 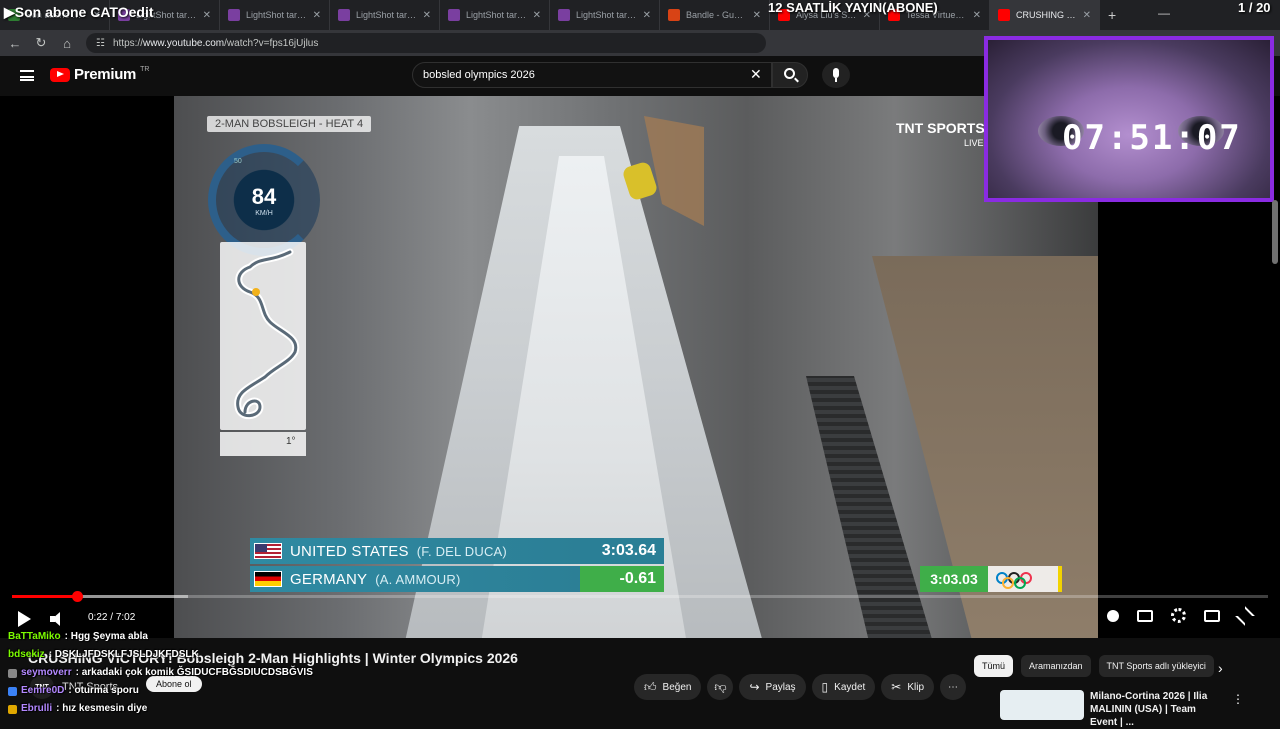 What do you see at coordinates (1115, 15) in the screenshot?
I see `new-tab-button: +` at bounding box center [1115, 15].